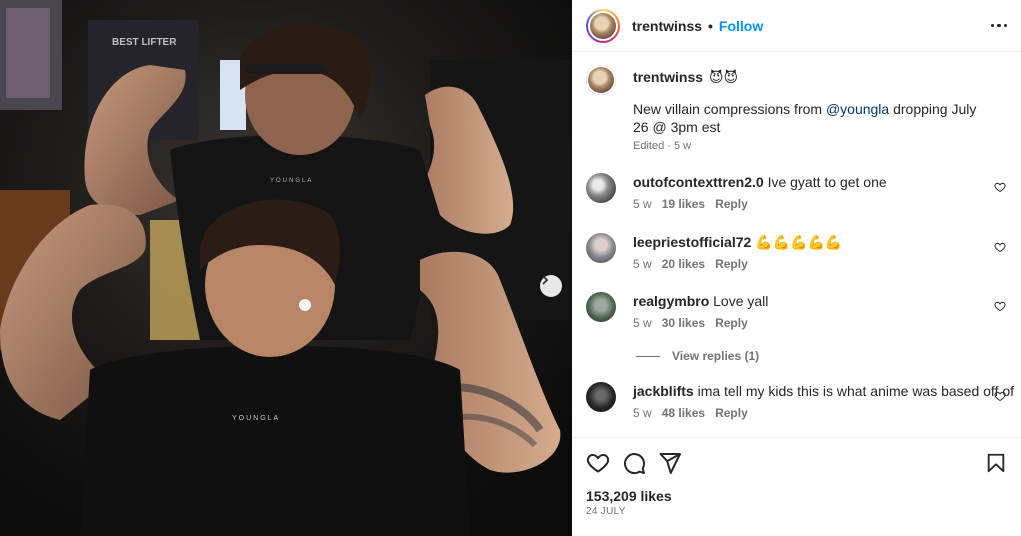 This screenshot has width=1021, height=536. I want to click on more-options-icon, so click(998, 25).